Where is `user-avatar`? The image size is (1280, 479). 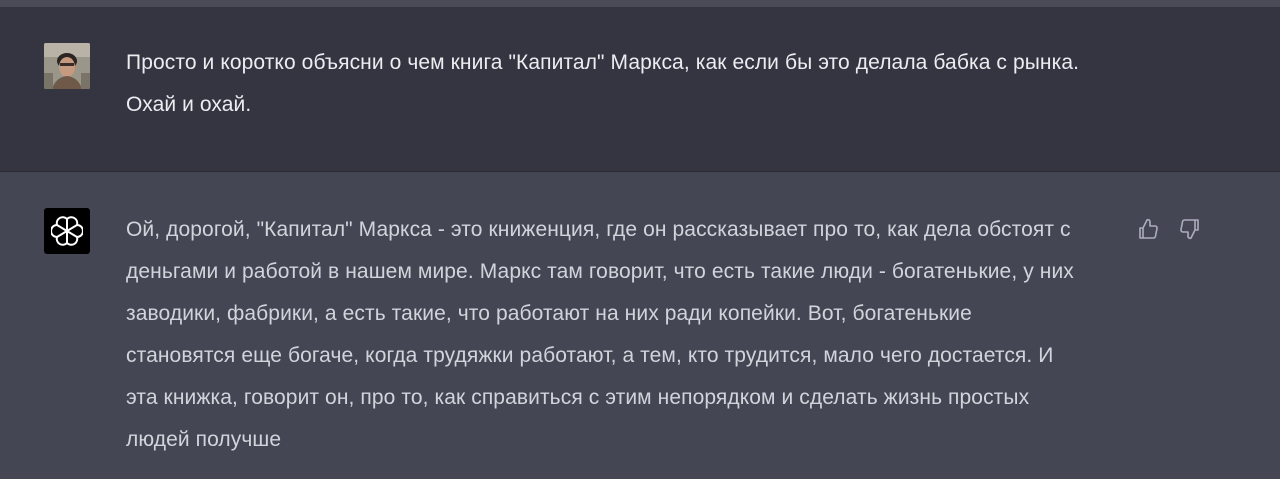
user-avatar is located at coordinates (67, 66).